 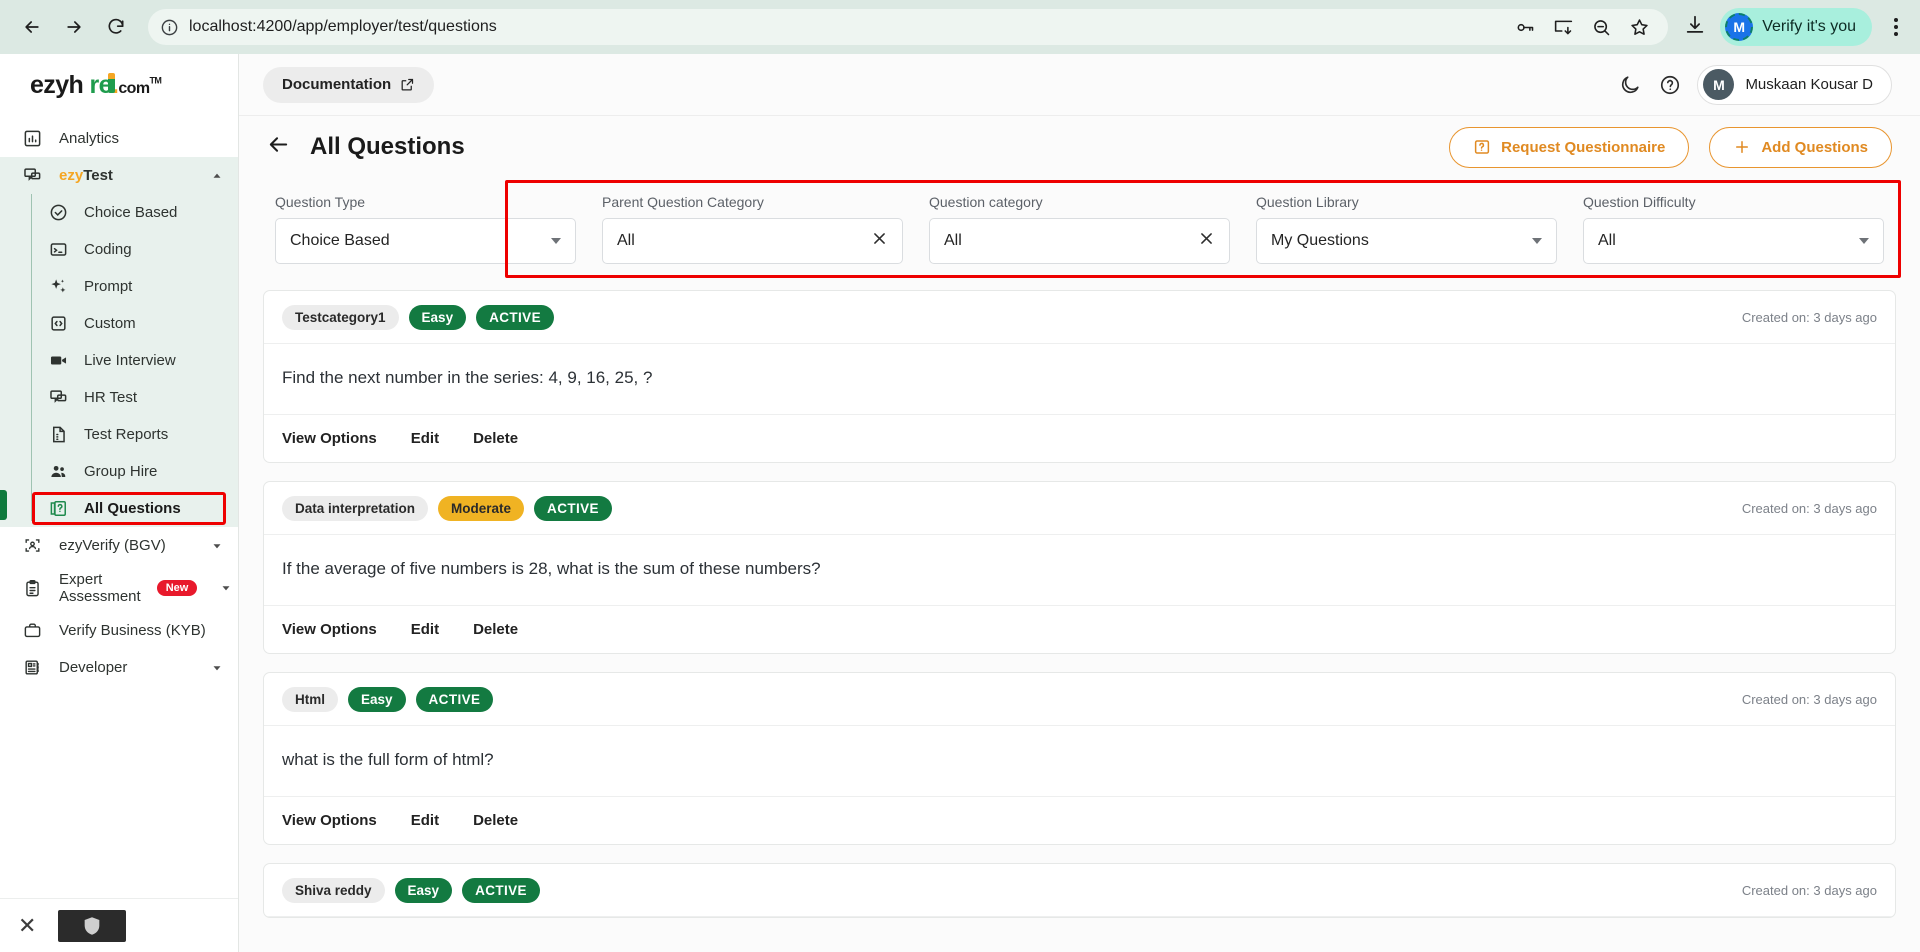 What do you see at coordinates (58, 323) in the screenshot?
I see `code-clipboard-icon` at bounding box center [58, 323].